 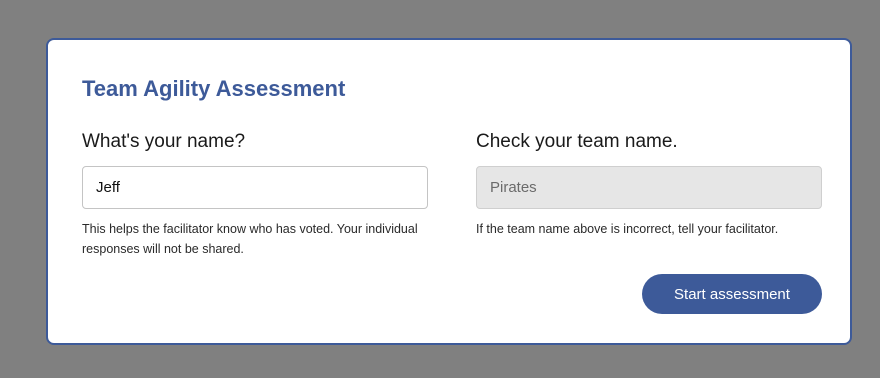 What do you see at coordinates (164, 141) in the screenshot?
I see `name-label: What's your name?` at bounding box center [164, 141].